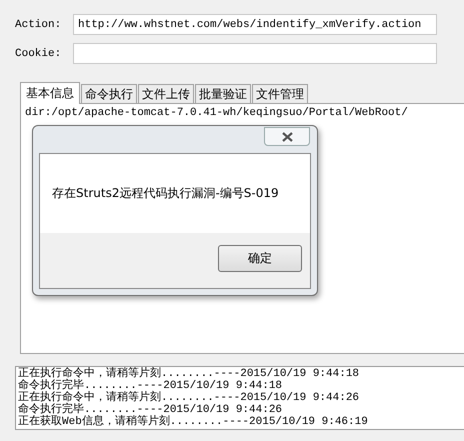  What do you see at coordinates (150, 410) in the screenshot?
I see `log-line: 命令执行完毕........----2015/10/19 9:44:26` at bounding box center [150, 410].